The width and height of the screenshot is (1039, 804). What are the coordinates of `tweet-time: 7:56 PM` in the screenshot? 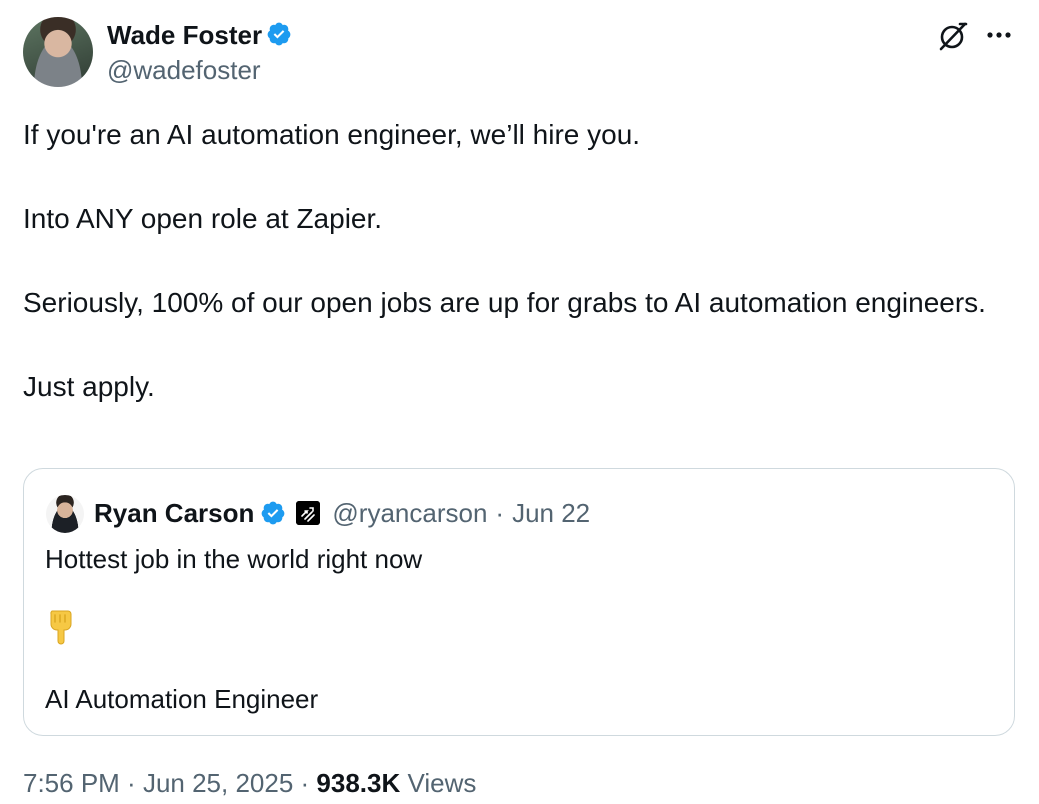 It's located at (71, 783).